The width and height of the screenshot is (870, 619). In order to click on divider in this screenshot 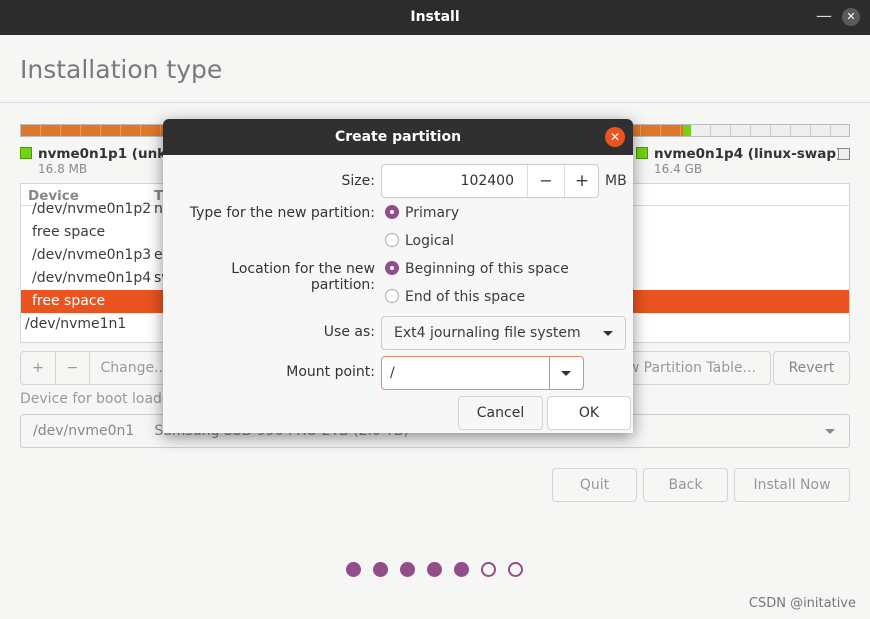, I will do `click(435, 102)`.